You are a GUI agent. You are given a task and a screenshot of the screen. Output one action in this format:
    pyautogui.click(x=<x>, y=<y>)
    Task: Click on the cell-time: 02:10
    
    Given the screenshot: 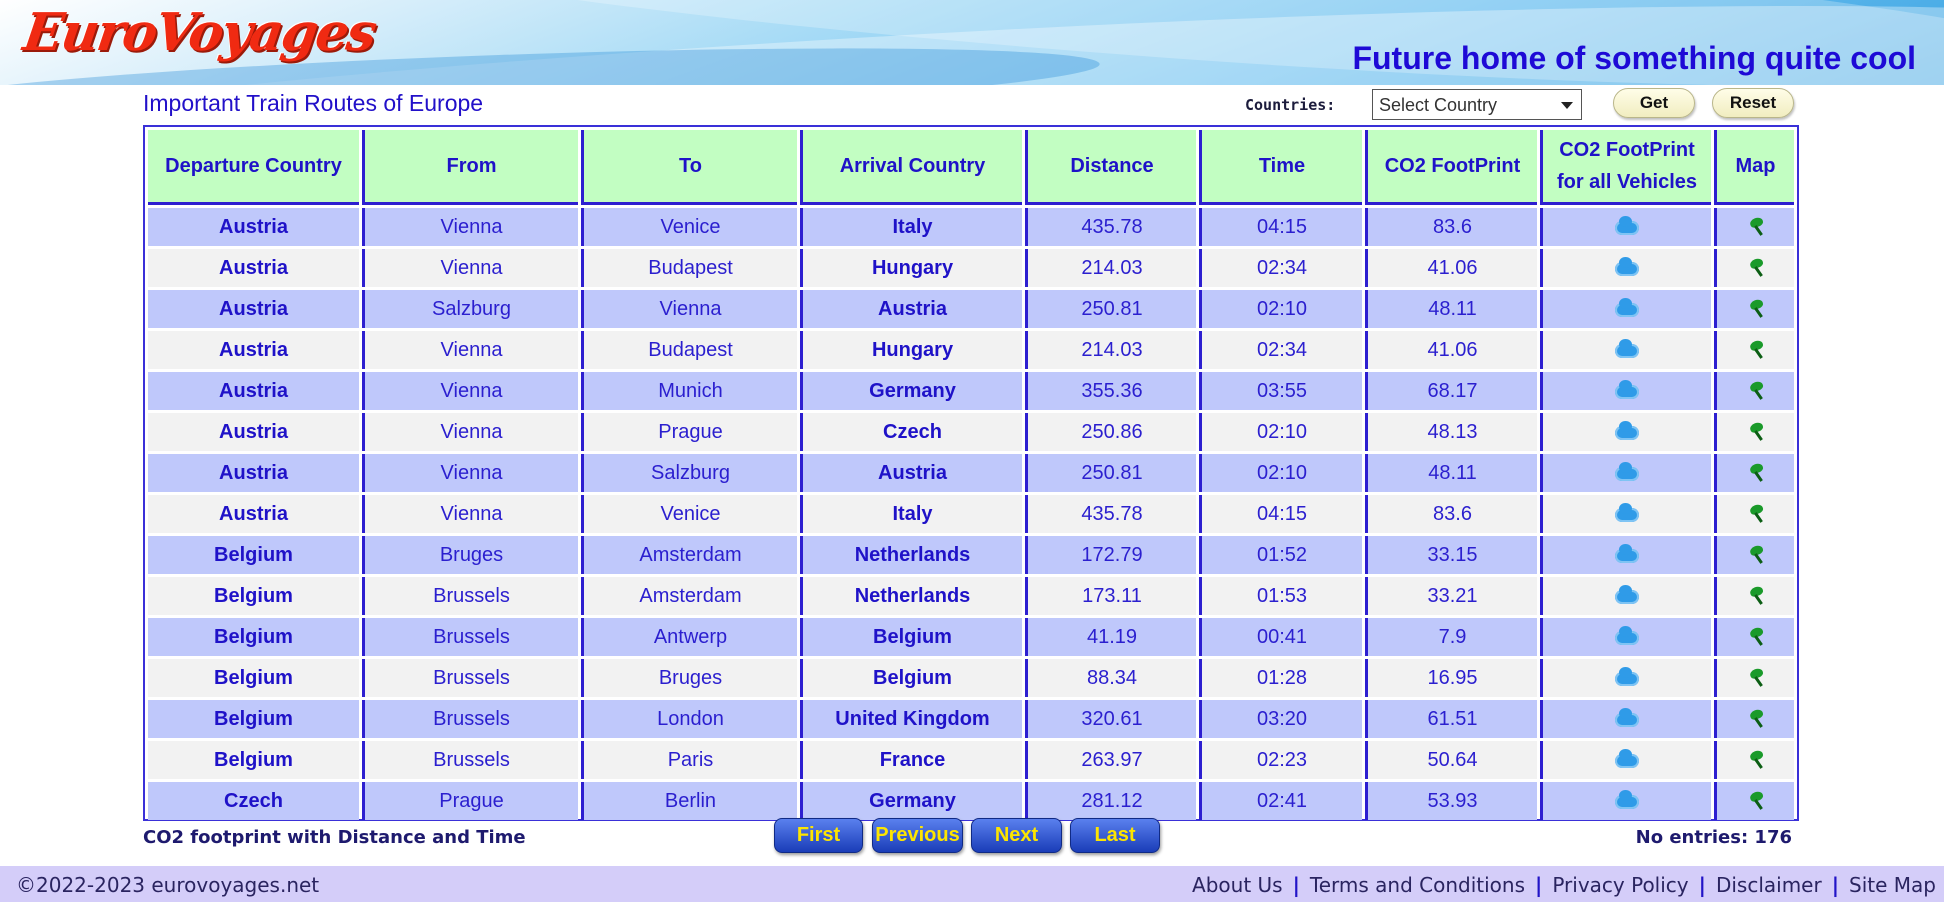 What is the action you would take?
    pyautogui.click(x=1280, y=309)
    